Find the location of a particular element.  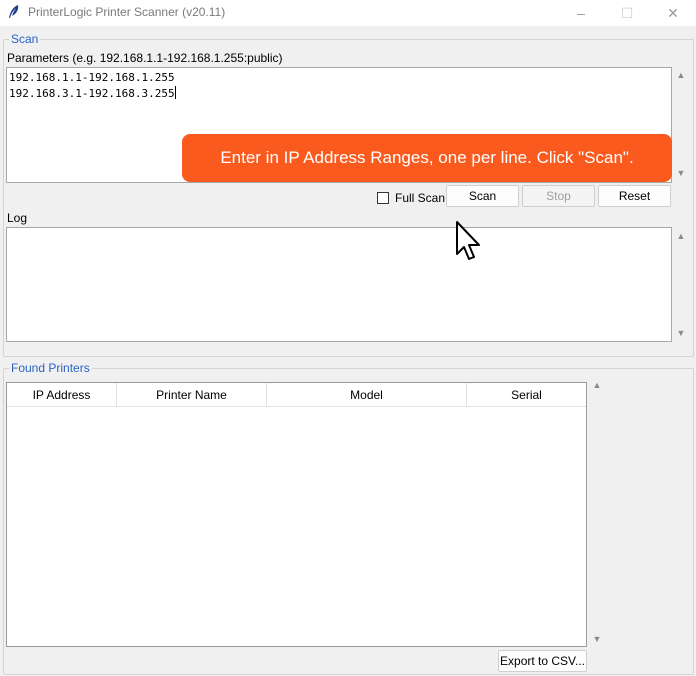

maximize-button: ☐ is located at coordinates (627, 13).